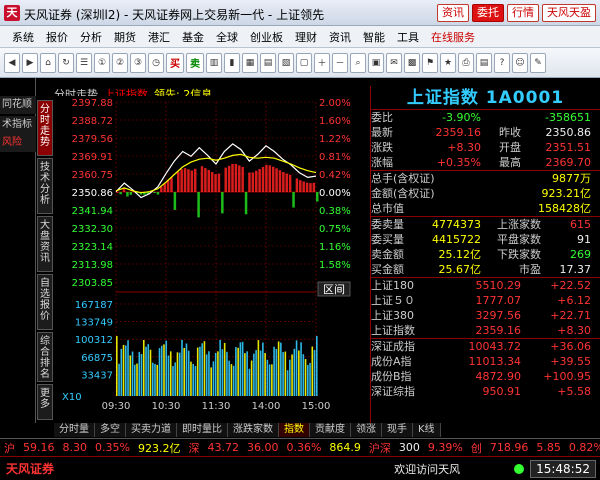  Describe the element at coordinates (488, 13) in the screenshot. I see `order-button: 委托` at that location.